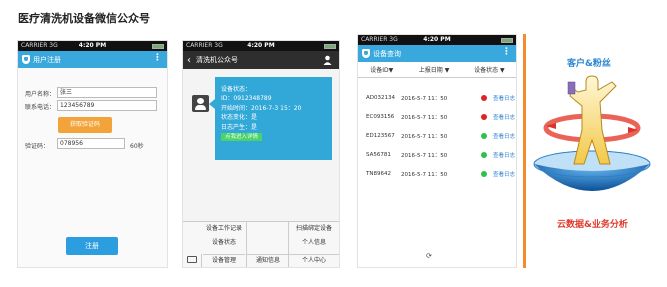 This screenshot has height=287, width=667. I want to click on name-label: 用户名称：, so click(40, 94).